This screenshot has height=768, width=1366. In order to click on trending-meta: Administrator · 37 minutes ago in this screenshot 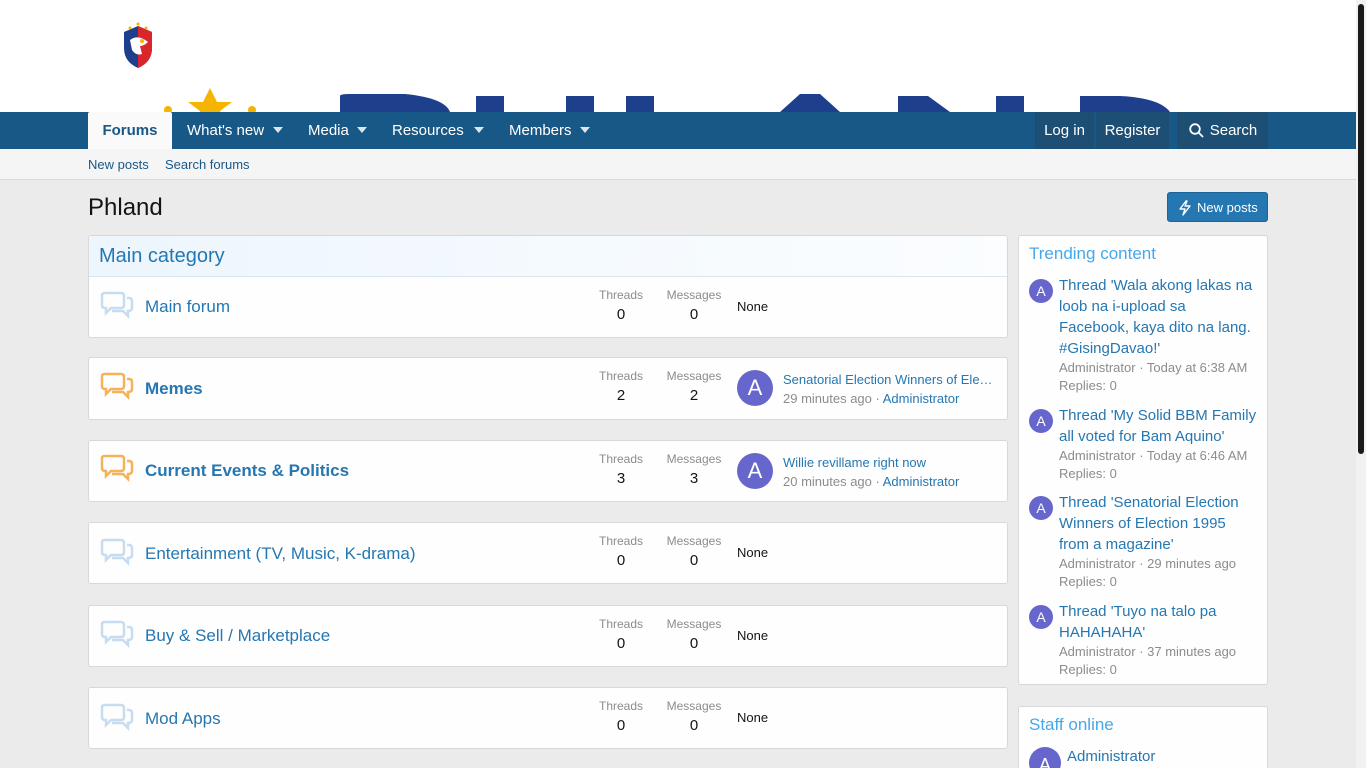, I will do `click(1148, 651)`.